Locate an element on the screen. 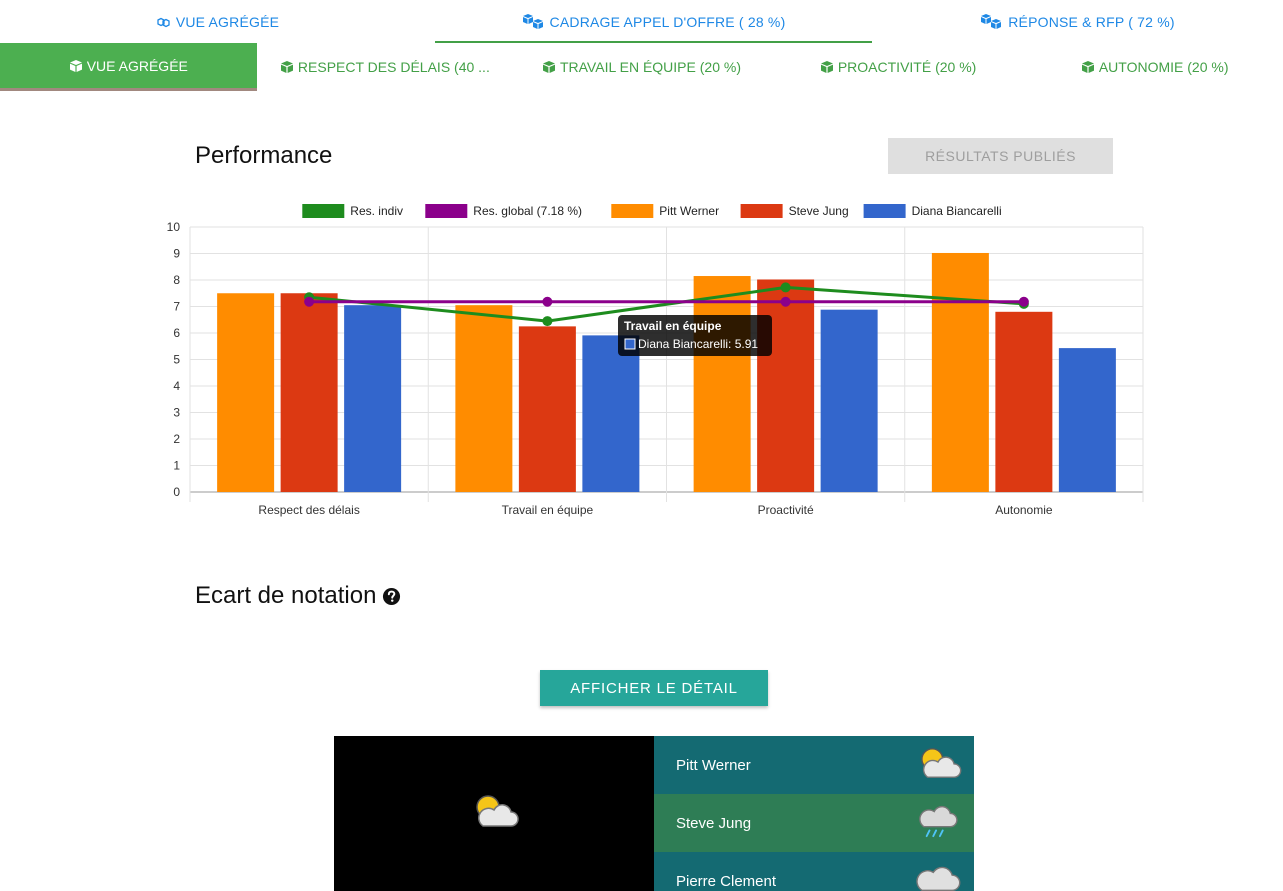 Image resolution: width=1283 pixels, height=891 pixels. y-tick-label: 10 is located at coordinates (174, 227).